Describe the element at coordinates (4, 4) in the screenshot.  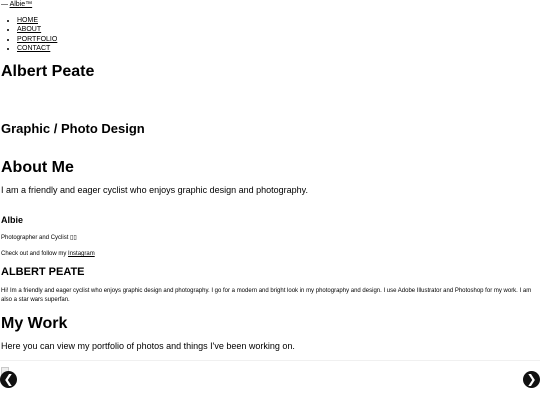
I see `menu-toggle-icon: —` at that location.